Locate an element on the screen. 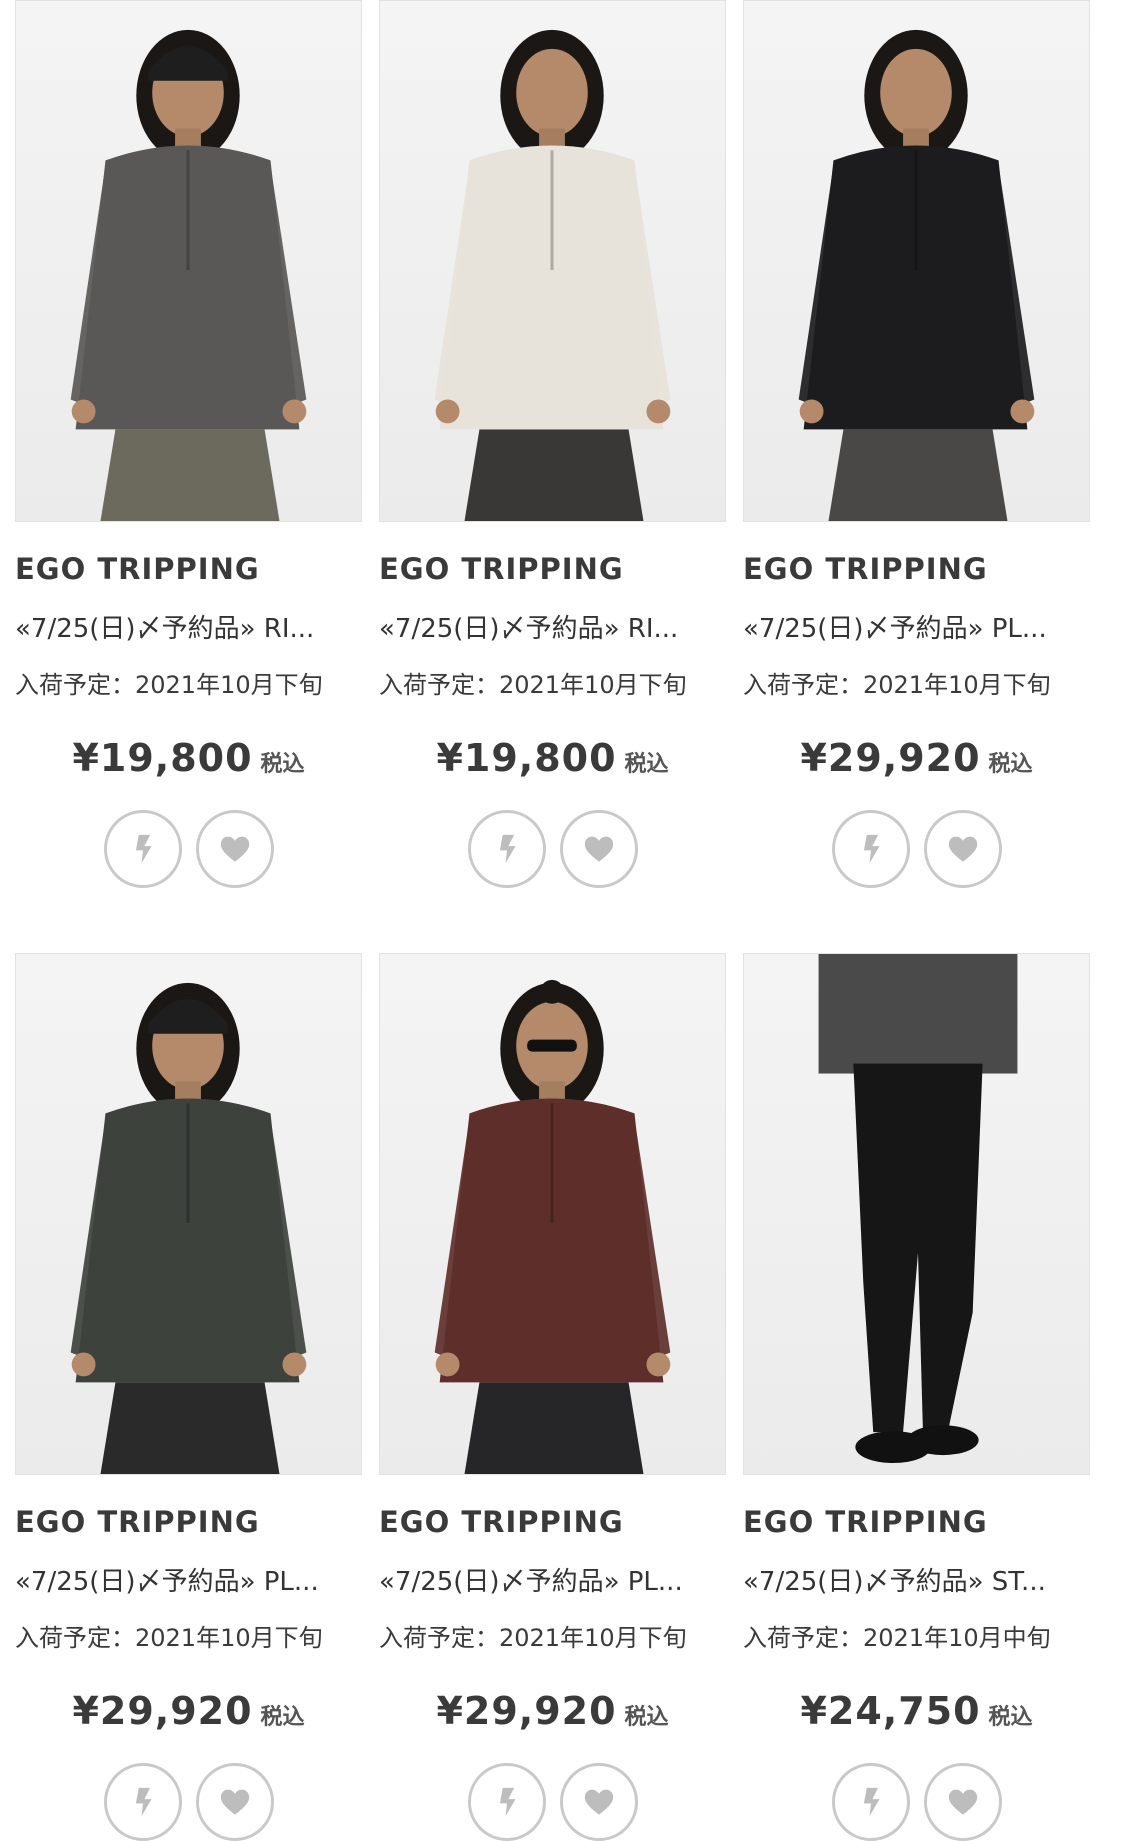 This screenshot has width=1125, height=1841. price-row: ¥24,750 税込 is located at coordinates (916, 1711).